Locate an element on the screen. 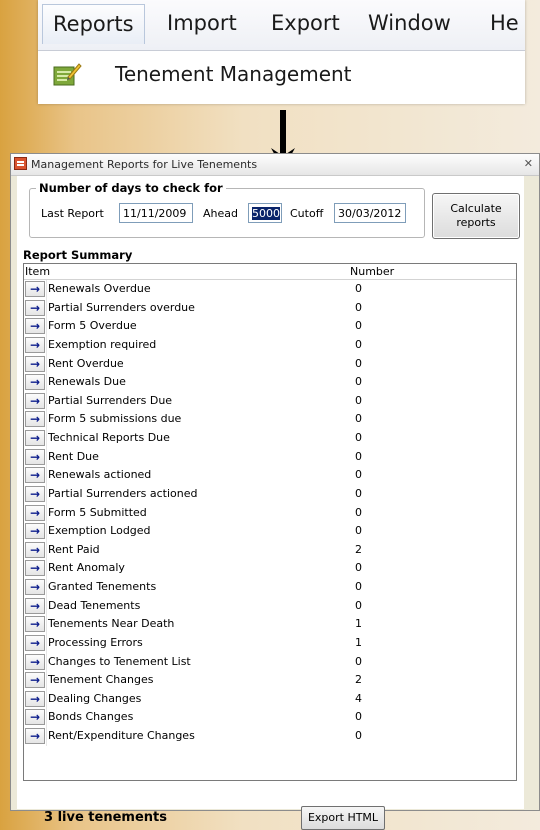 This screenshot has width=540, height=830. row-item-name: Form 5 Overdue is located at coordinates (92, 326).